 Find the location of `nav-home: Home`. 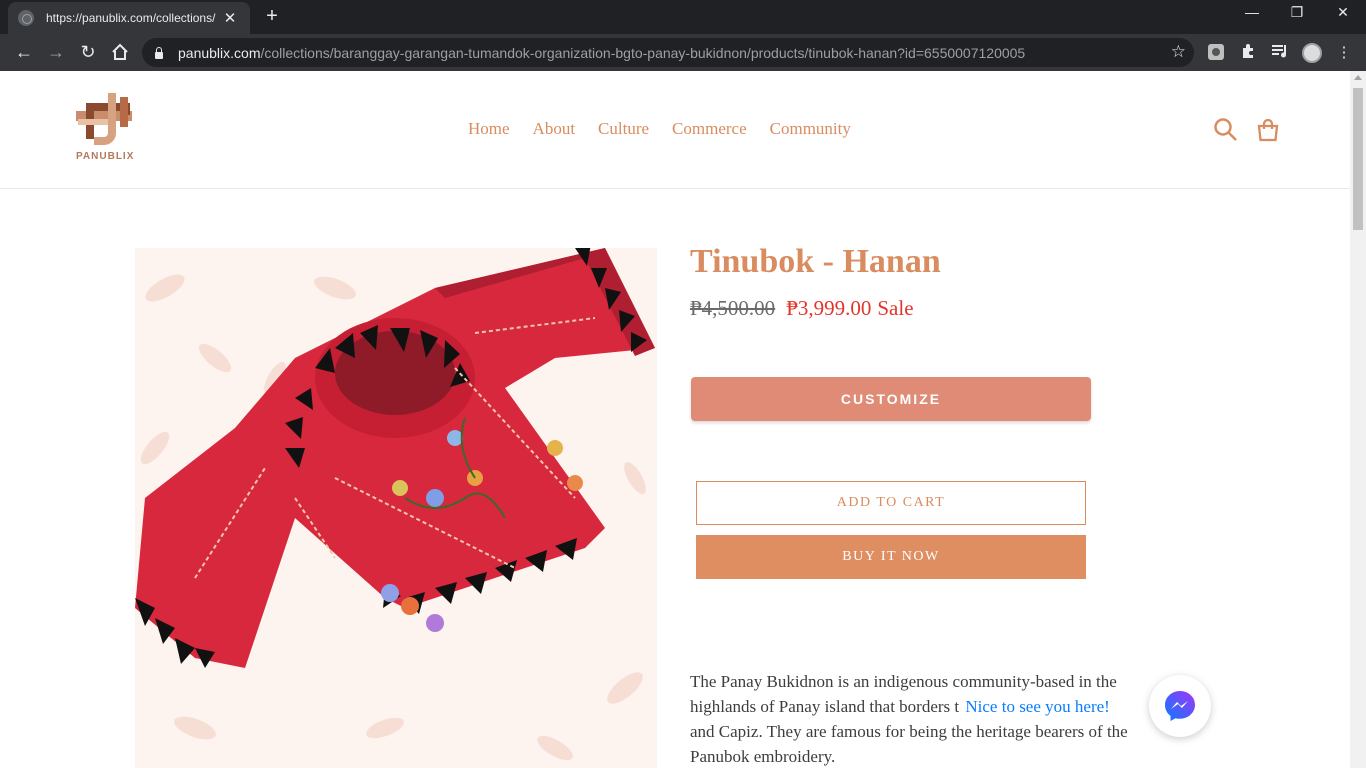

nav-home: Home is located at coordinates (489, 129).